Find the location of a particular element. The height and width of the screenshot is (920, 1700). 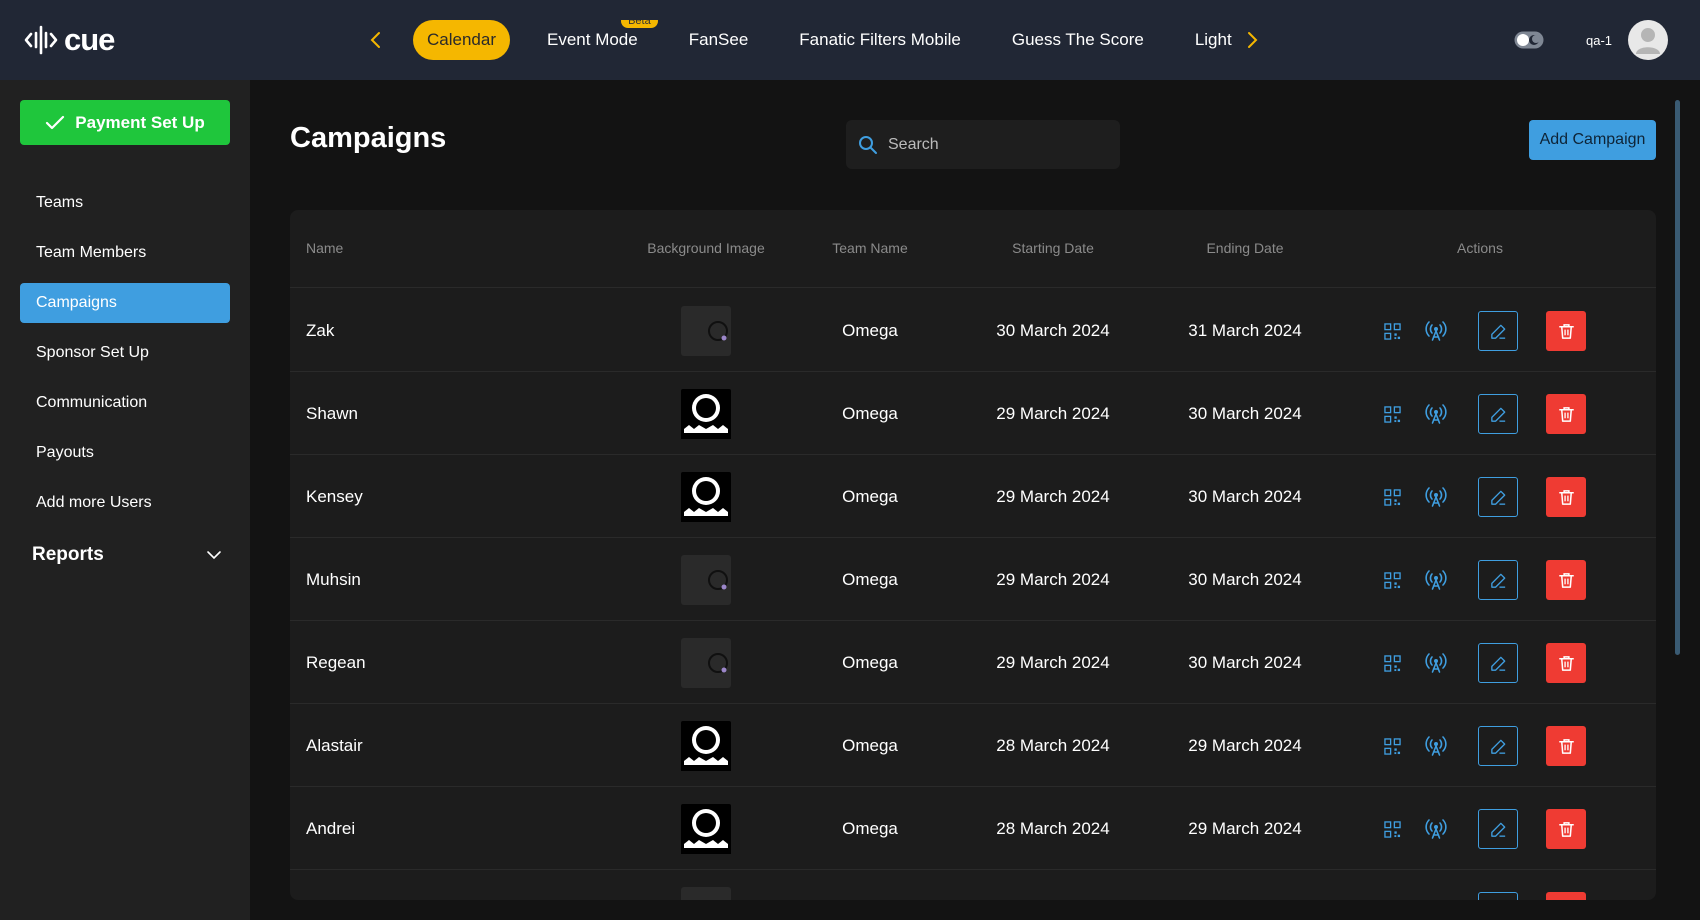

sidebar-item-teams: Teams is located at coordinates (125, 203).